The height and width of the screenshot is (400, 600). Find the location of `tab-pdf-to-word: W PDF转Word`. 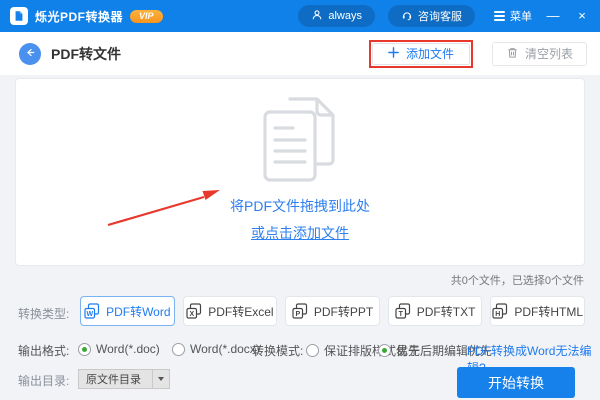

tab-pdf-to-word: W PDF转Word is located at coordinates (127, 311).